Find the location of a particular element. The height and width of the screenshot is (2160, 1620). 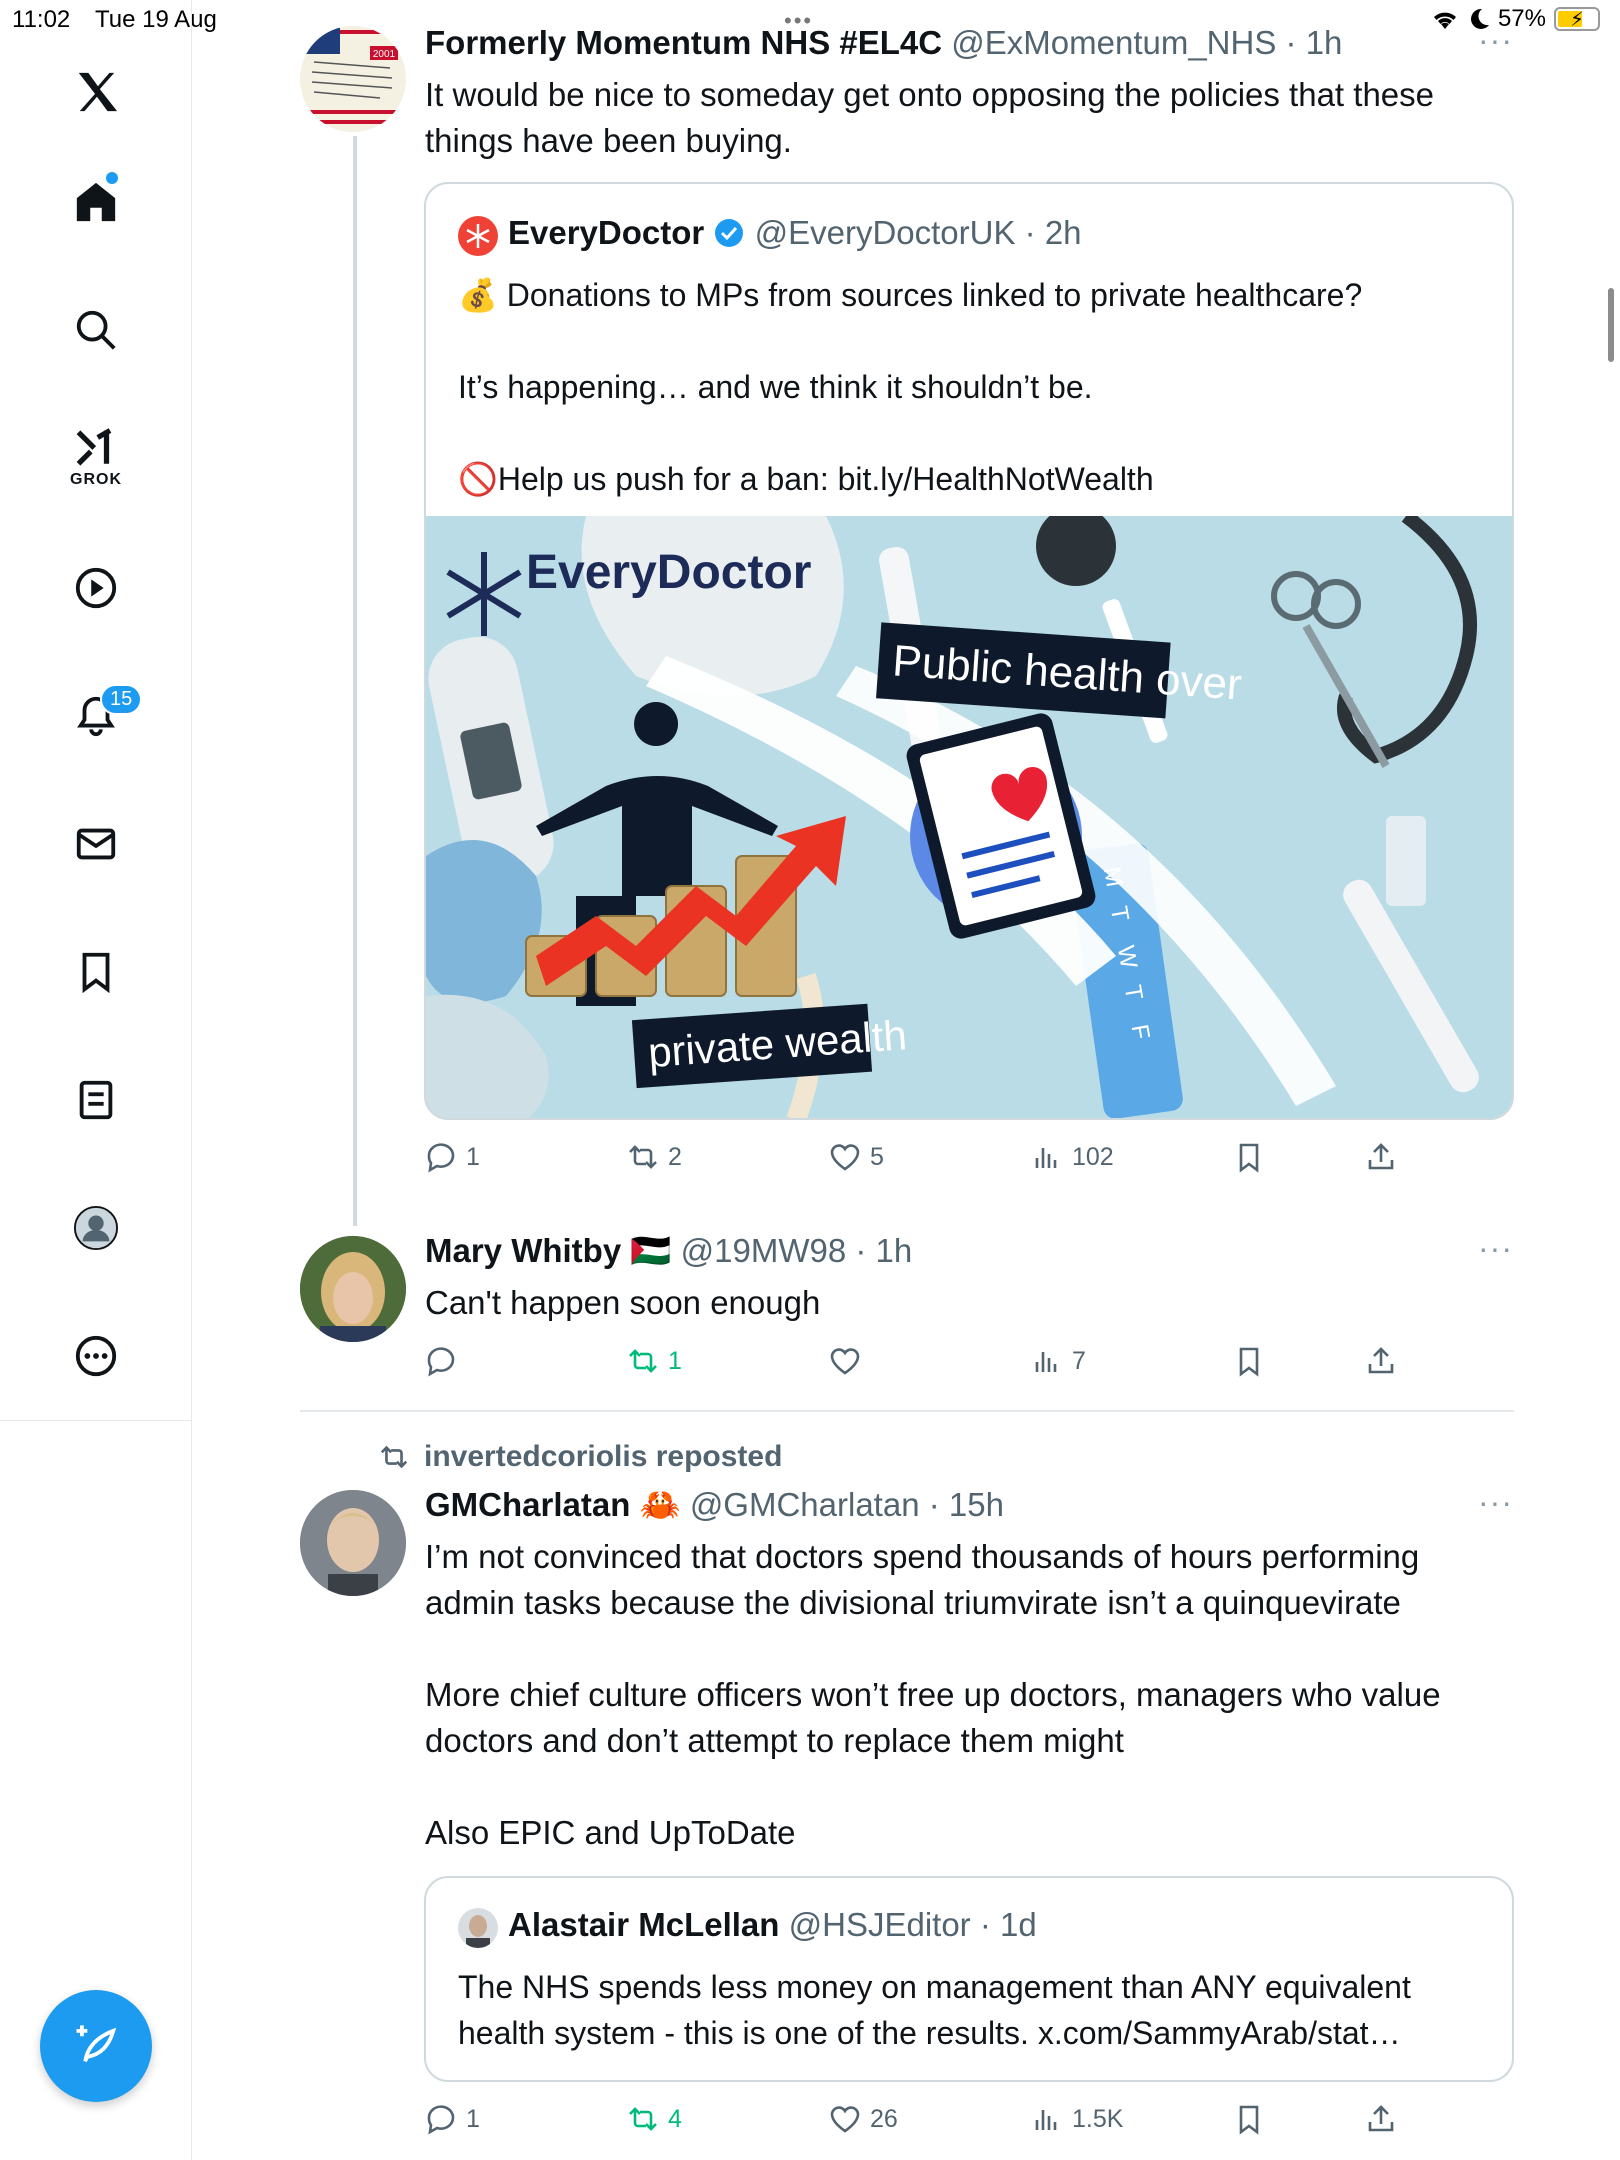

search-icon is located at coordinates (96, 330).